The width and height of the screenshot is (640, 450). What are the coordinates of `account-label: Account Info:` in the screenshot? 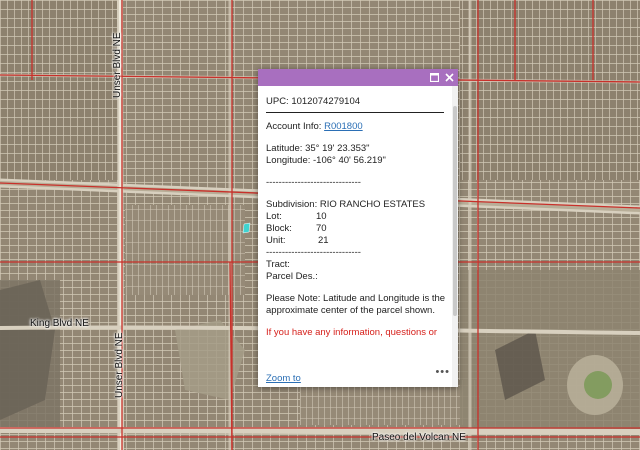 It's located at (294, 126).